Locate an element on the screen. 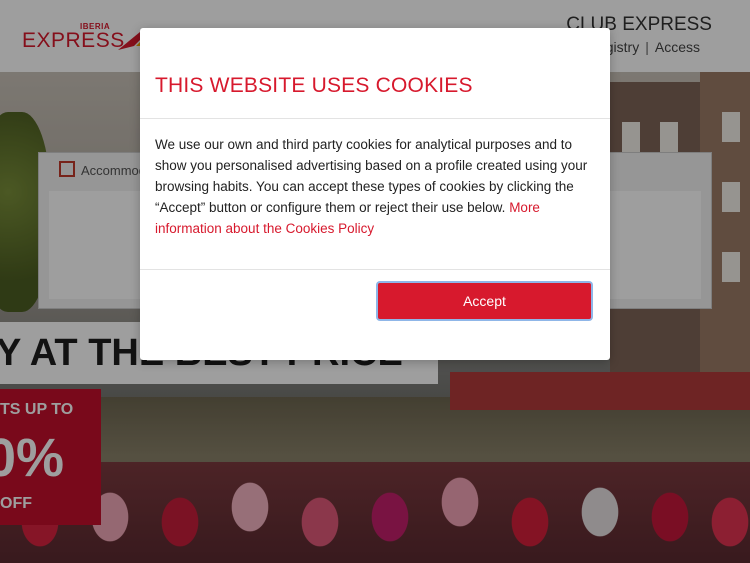 This screenshot has height=563, width=750. accept-cookies-button: Accept is located at coordinates (484, 301).